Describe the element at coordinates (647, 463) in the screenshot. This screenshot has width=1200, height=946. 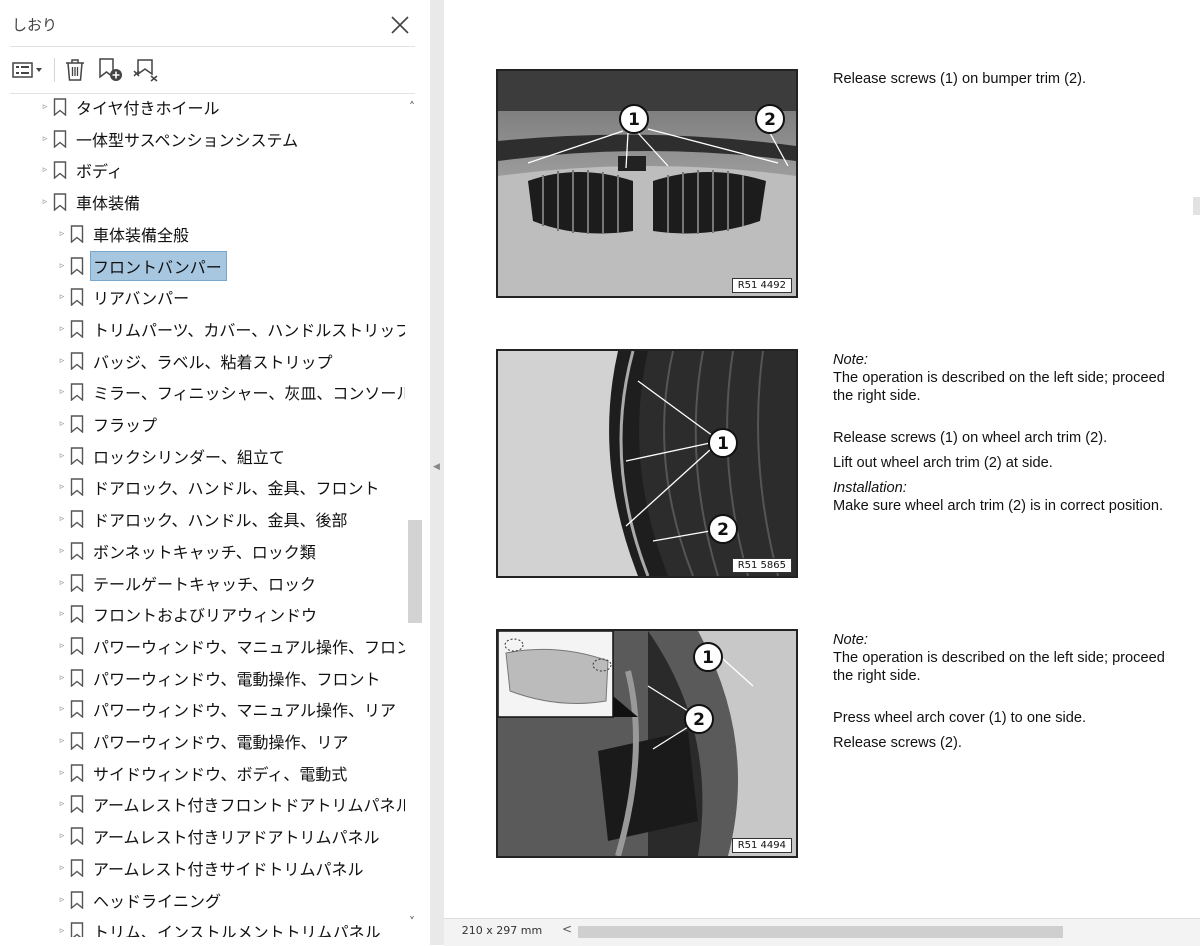
I see `wheel-arch-illustration: 1 2` at that location.